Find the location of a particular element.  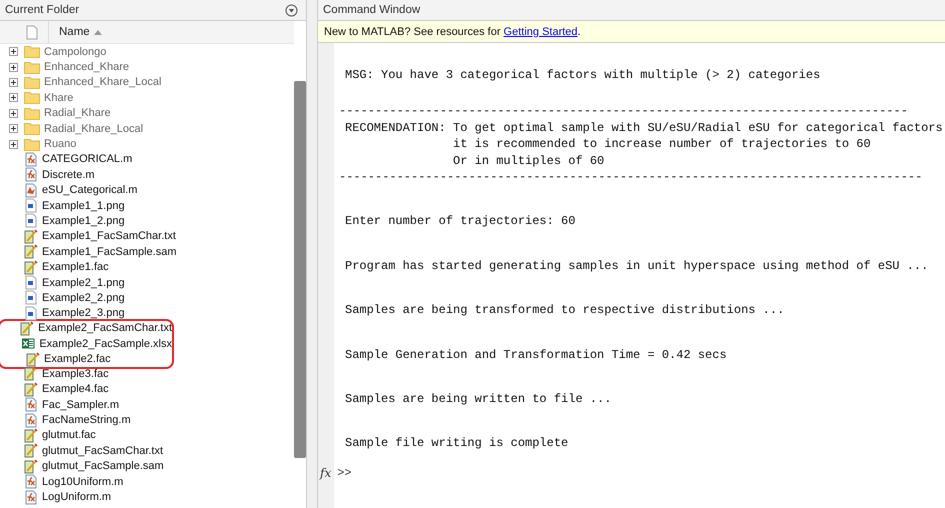

folder-item: Enhanced_Khare is located at coordinates (87, 67).